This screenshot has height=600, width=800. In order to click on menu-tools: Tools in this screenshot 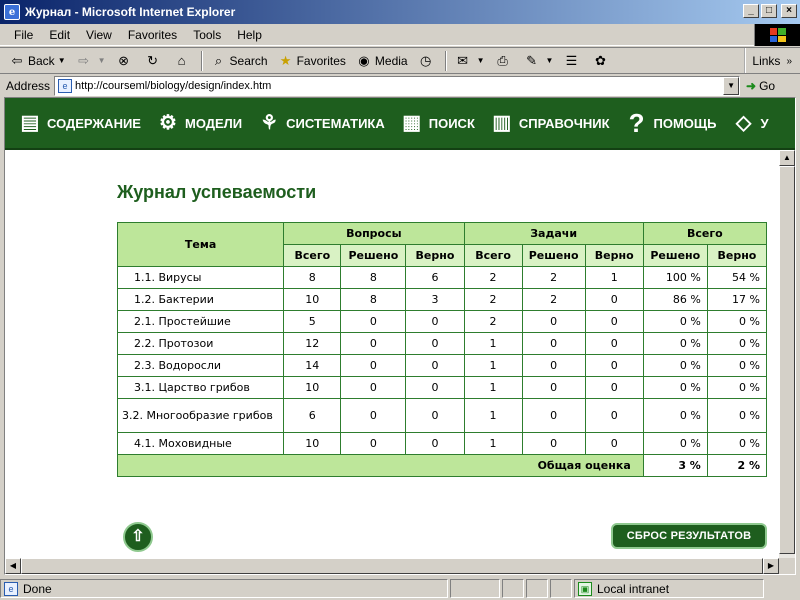, I will do `click(207, 35)`.